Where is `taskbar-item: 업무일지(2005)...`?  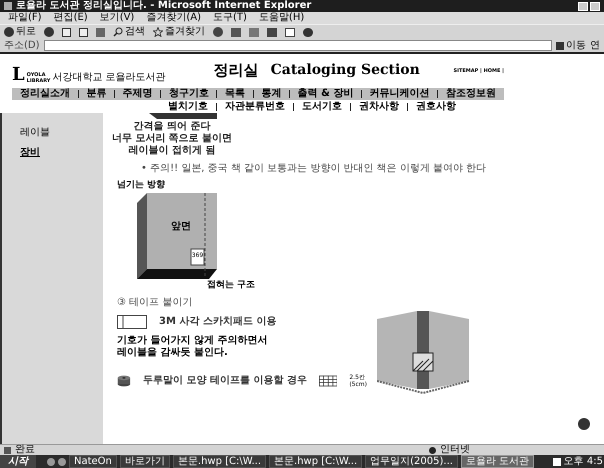 taskbar-item: 업무일지(2005)... is located at coordinates (411, 461).